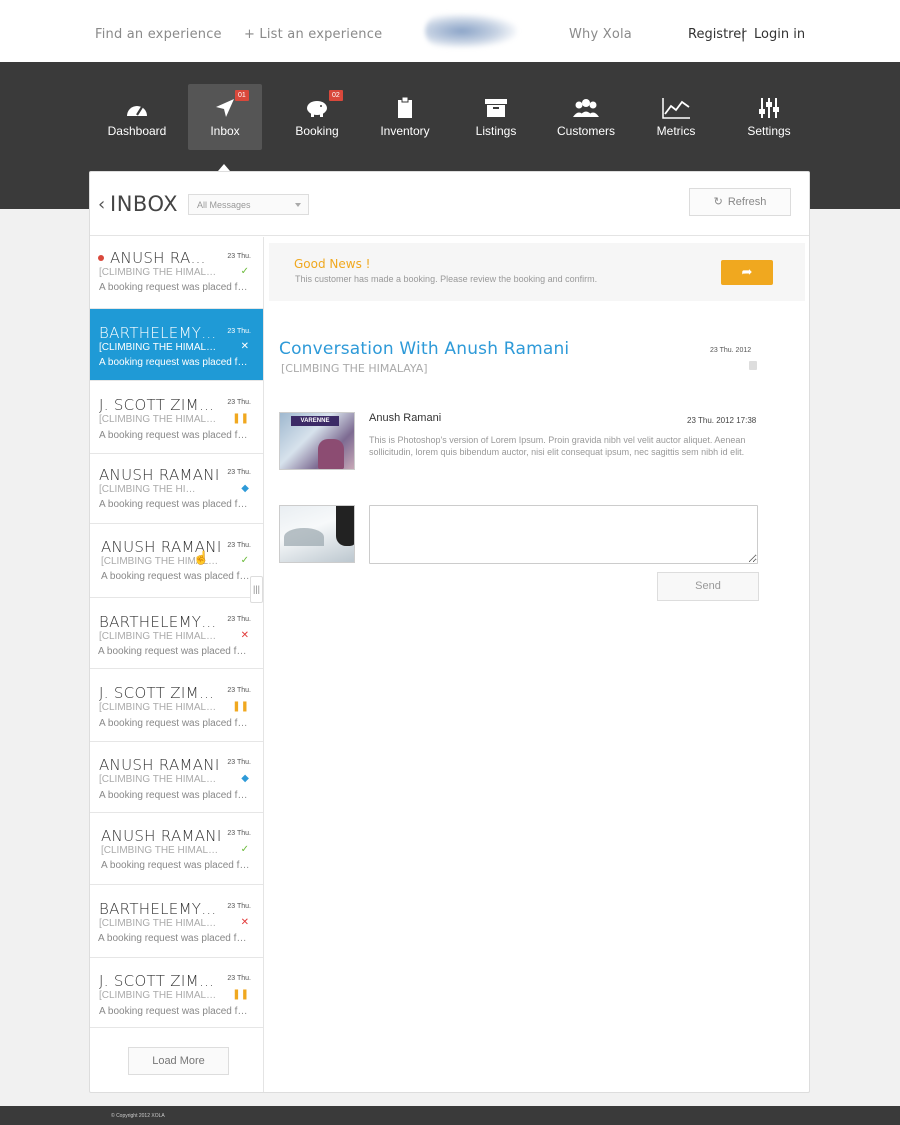 Image resolution: width=900 pixels, height=1125 pixels. I want to click on chevron-down-icon, so click(298, 205).